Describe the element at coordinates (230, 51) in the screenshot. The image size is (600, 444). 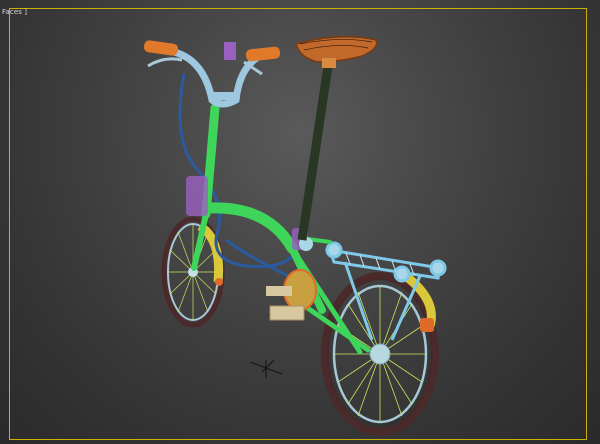
I see `bell` at that location.